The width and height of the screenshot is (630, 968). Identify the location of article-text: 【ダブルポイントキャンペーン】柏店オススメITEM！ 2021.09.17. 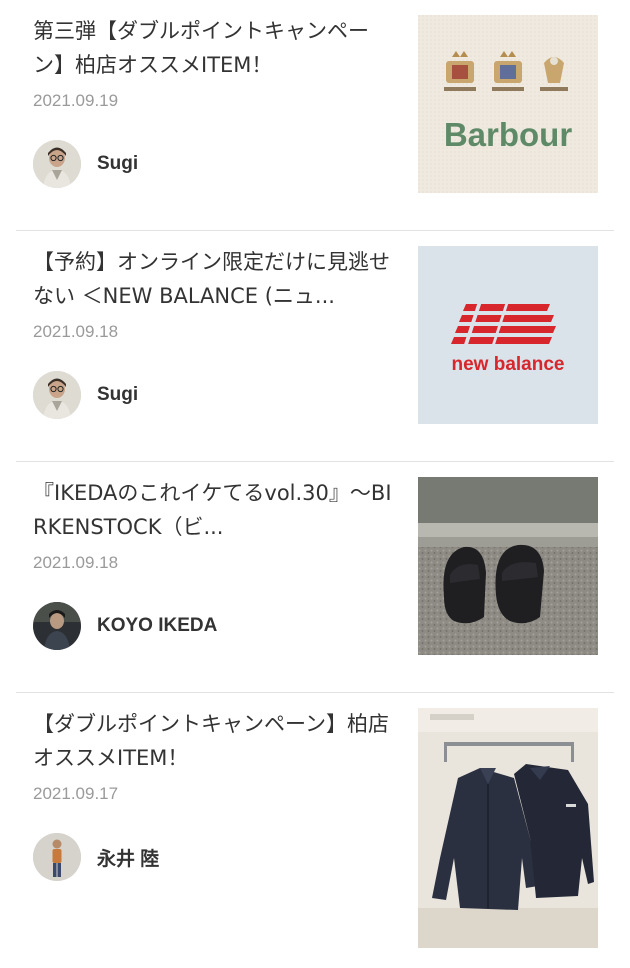
(216, 756).